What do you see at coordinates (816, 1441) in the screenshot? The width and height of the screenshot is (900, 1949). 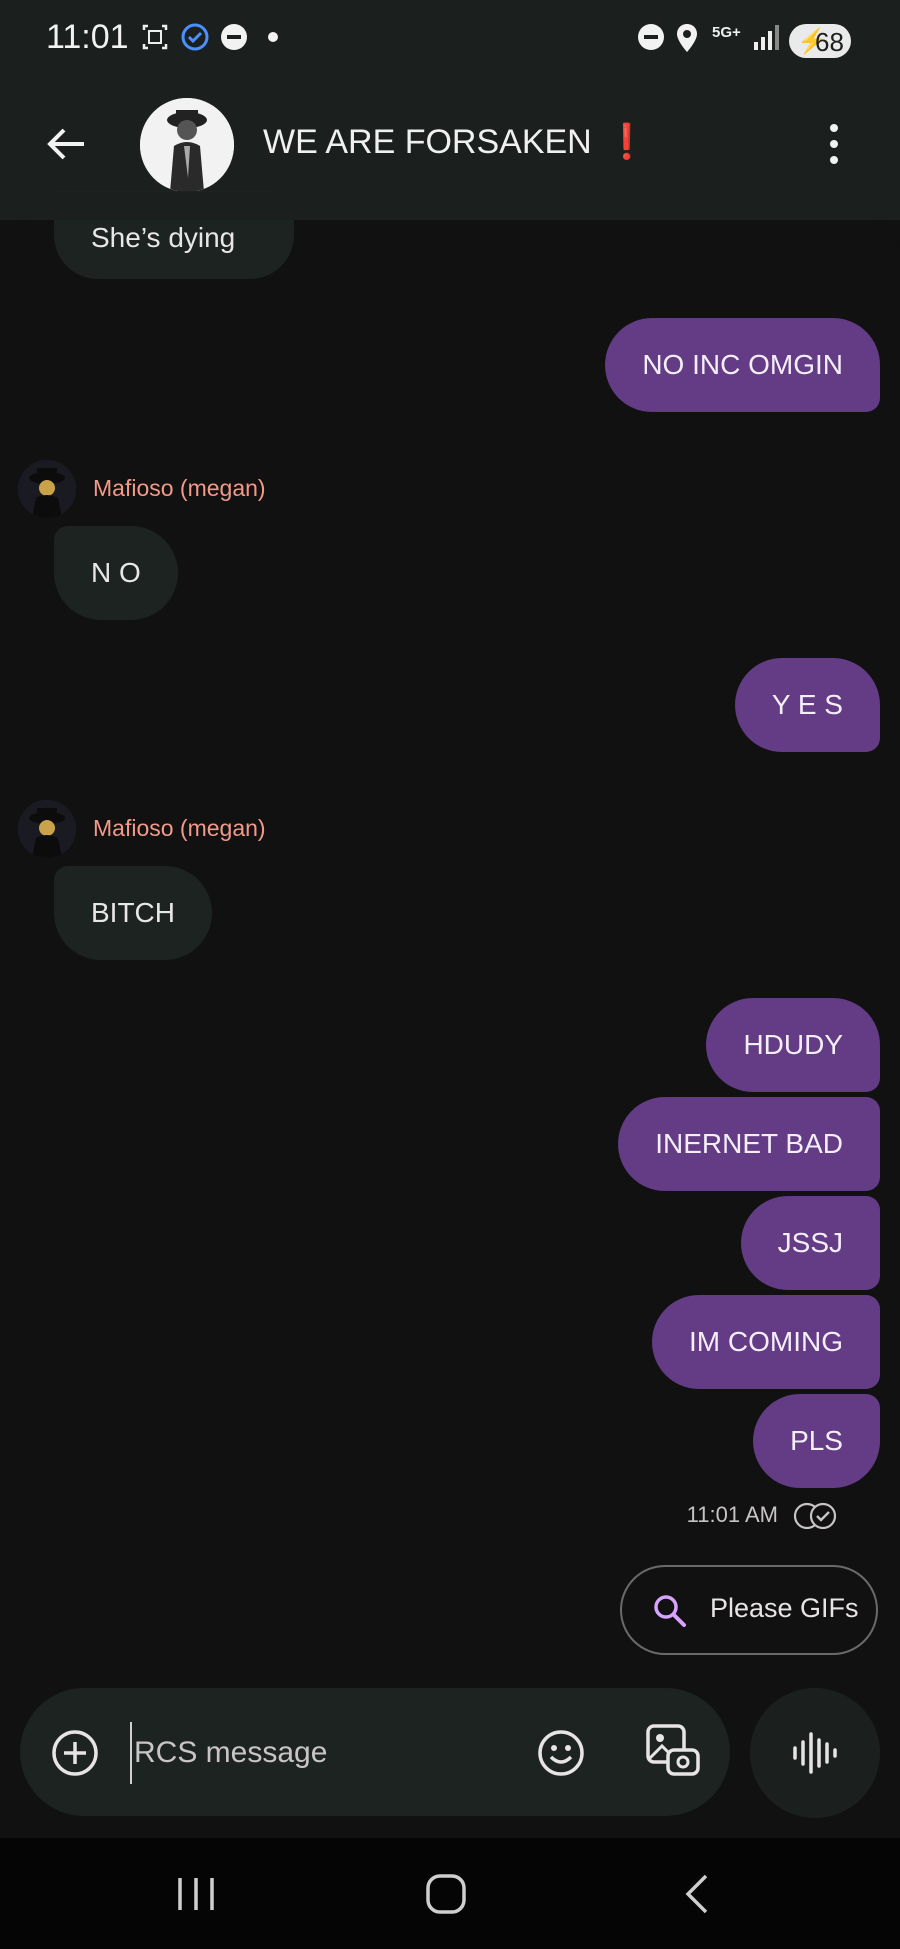 I see `message-bubble-outgoing: PLS` at bounding box center [816, 1441].